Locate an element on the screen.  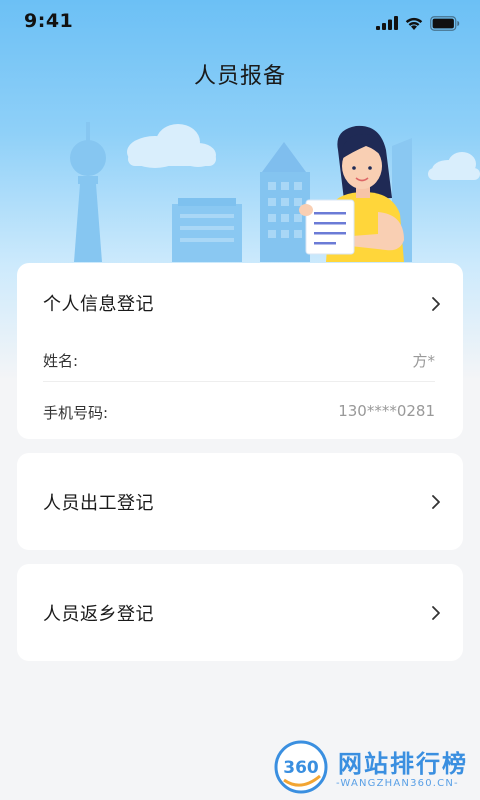
name-field-row: 姓名: 方* is located at coordinates (239, 360).